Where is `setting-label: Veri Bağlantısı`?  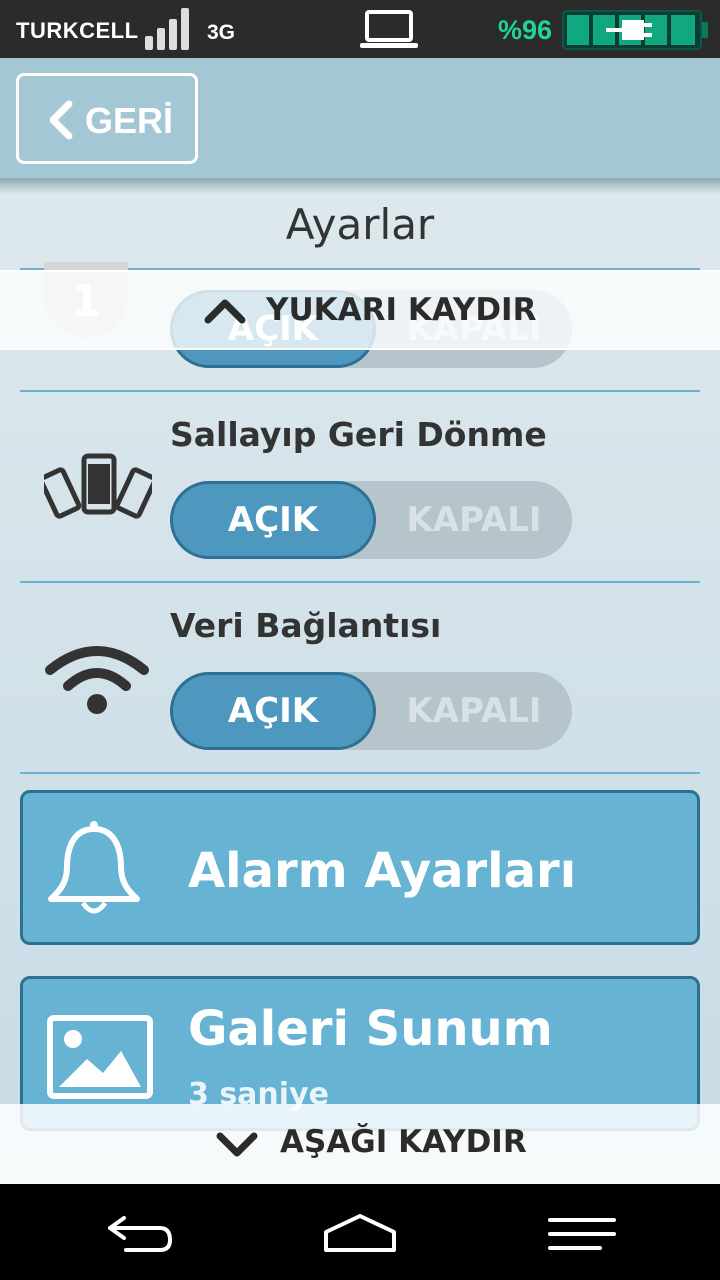 setting-label: Veri Bağlantısı is located at coordinates (306, 625).